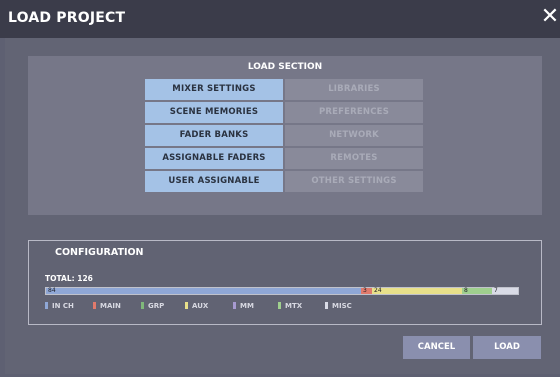 This screenshot has height=377, width=560. What do you see at coordinates (99, 252) in the screenshot?
I see `configuration-title: CONFIGURATION` at bounding box center [99, 252].